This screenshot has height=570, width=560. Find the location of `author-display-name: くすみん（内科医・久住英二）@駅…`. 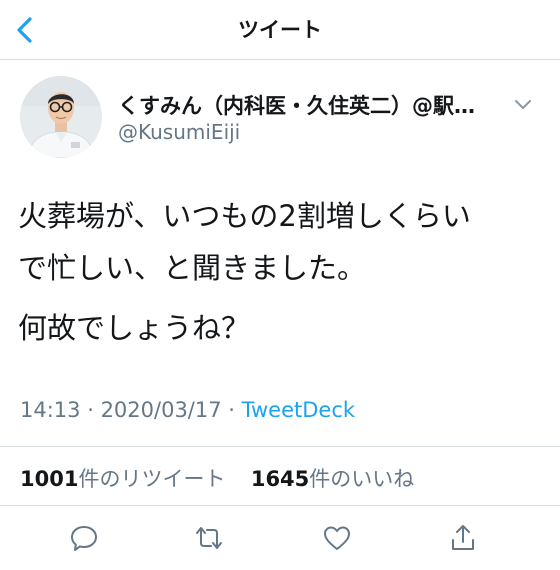

author-display-name: くすみん（内科医・久住英二）@駅… is located at coordinates (313, 105).